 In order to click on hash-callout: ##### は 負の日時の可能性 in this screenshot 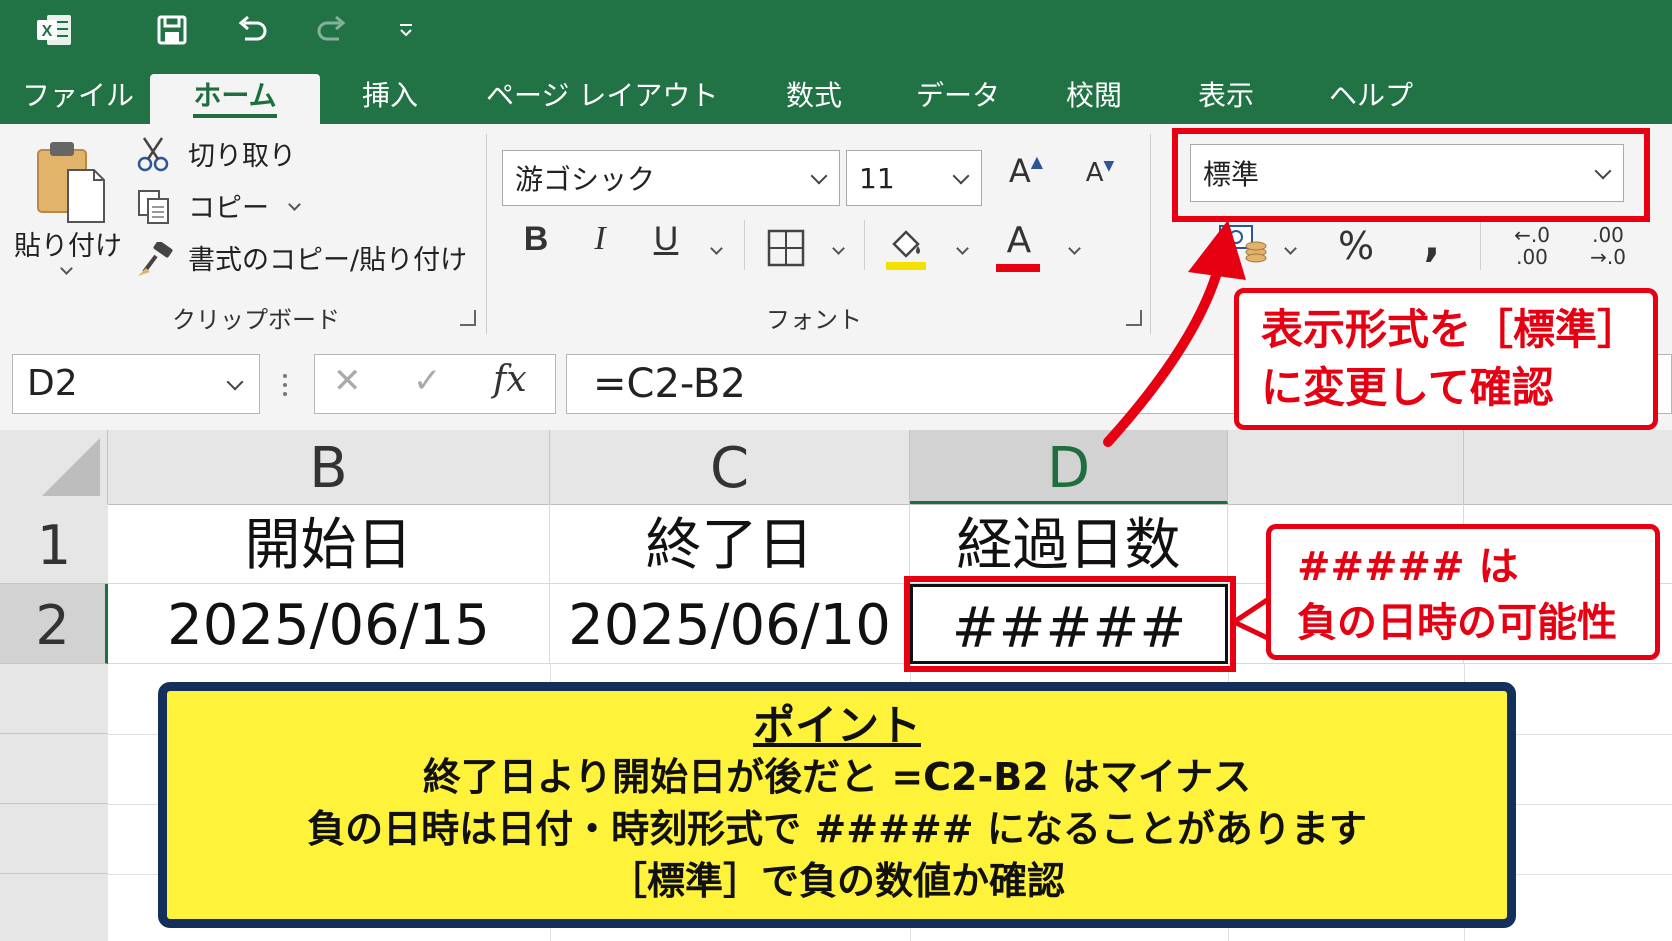, I will do `click(1463, 592)`.